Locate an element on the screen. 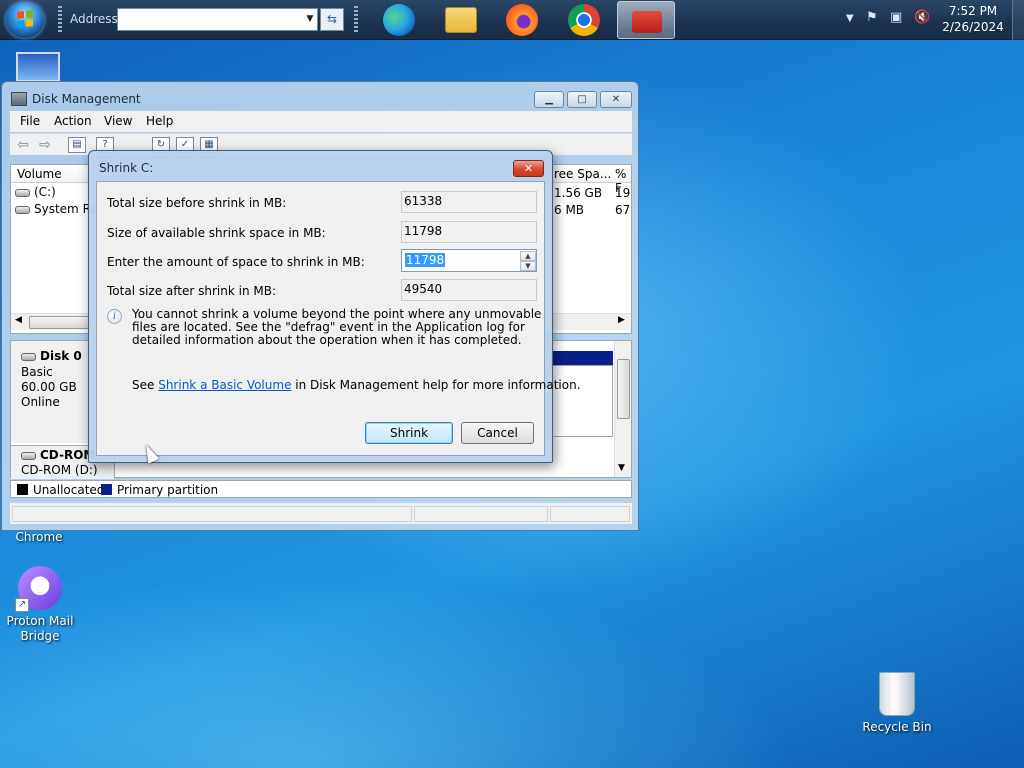  menu-action: Action is located at coordinates (73, 121).